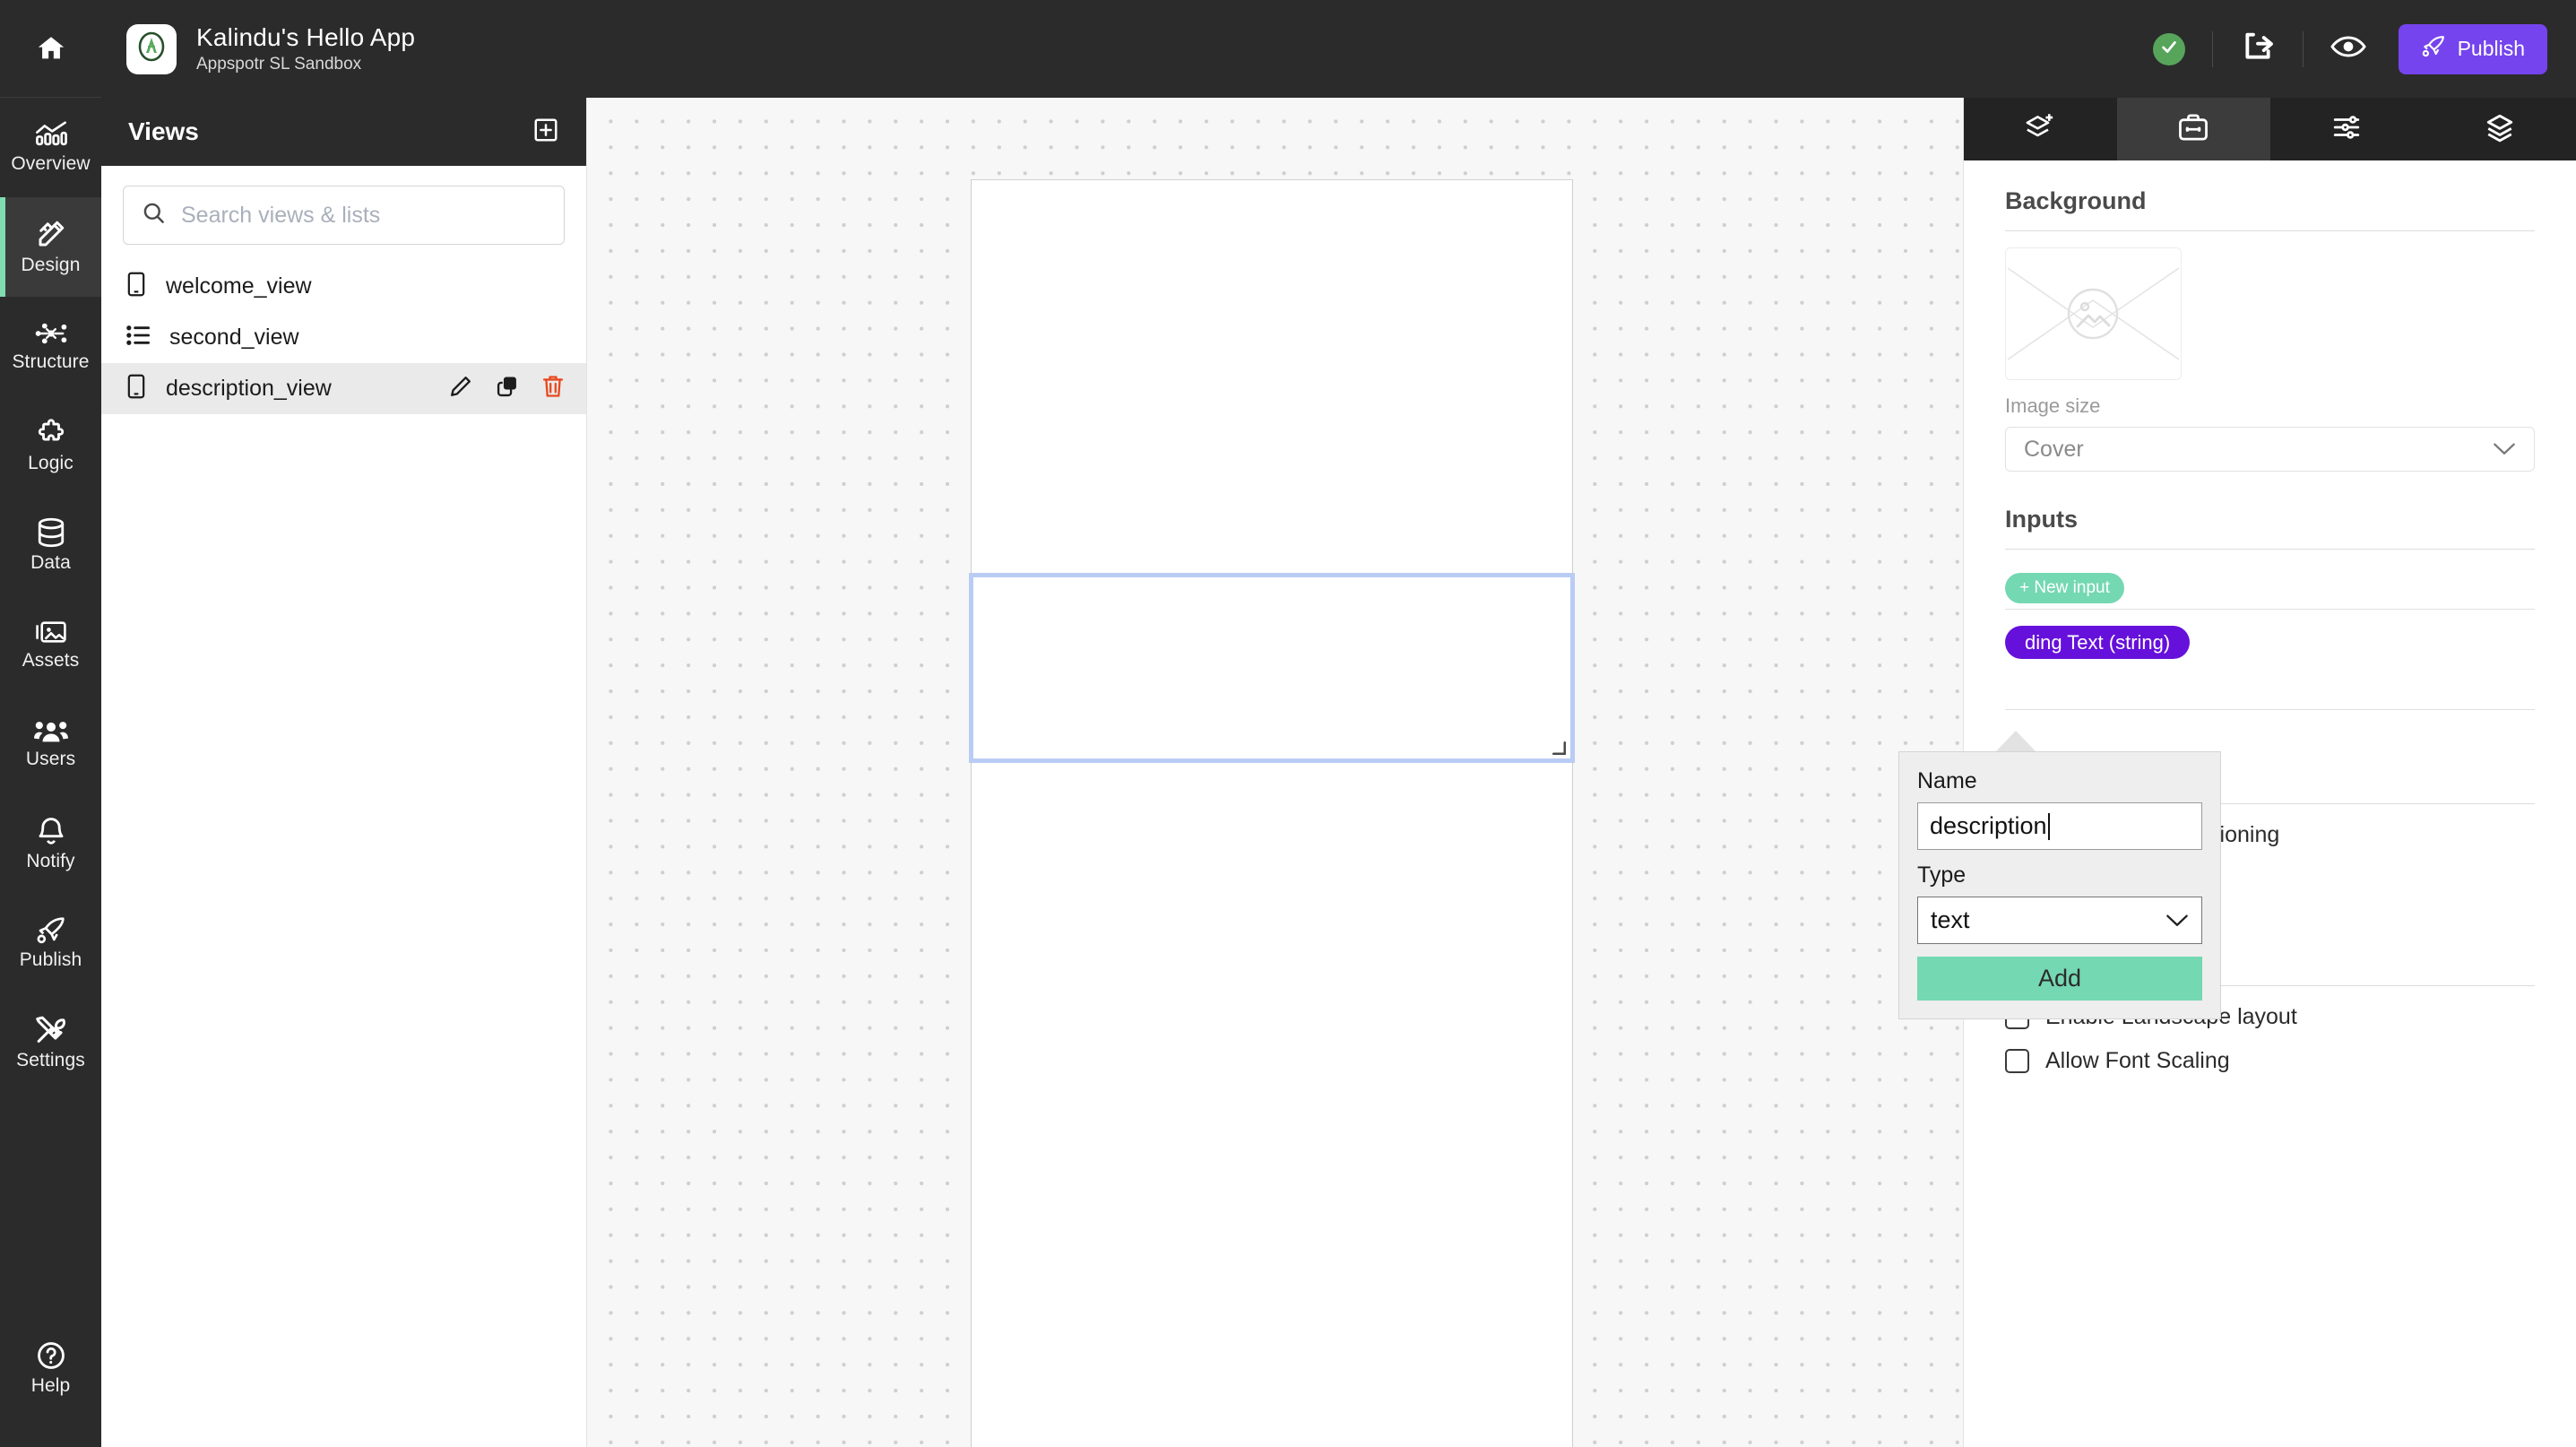  I want to click on add-layer-icon, so click(2040, 129).